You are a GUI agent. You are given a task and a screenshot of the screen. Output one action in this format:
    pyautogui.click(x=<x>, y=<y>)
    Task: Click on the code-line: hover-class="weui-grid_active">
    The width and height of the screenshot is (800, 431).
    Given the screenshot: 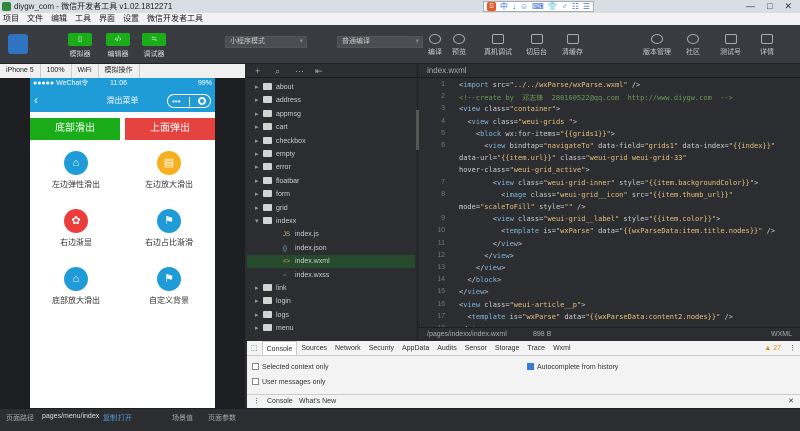 What is the action you would take?
    pyautogui.click(x=524, y=170)
    